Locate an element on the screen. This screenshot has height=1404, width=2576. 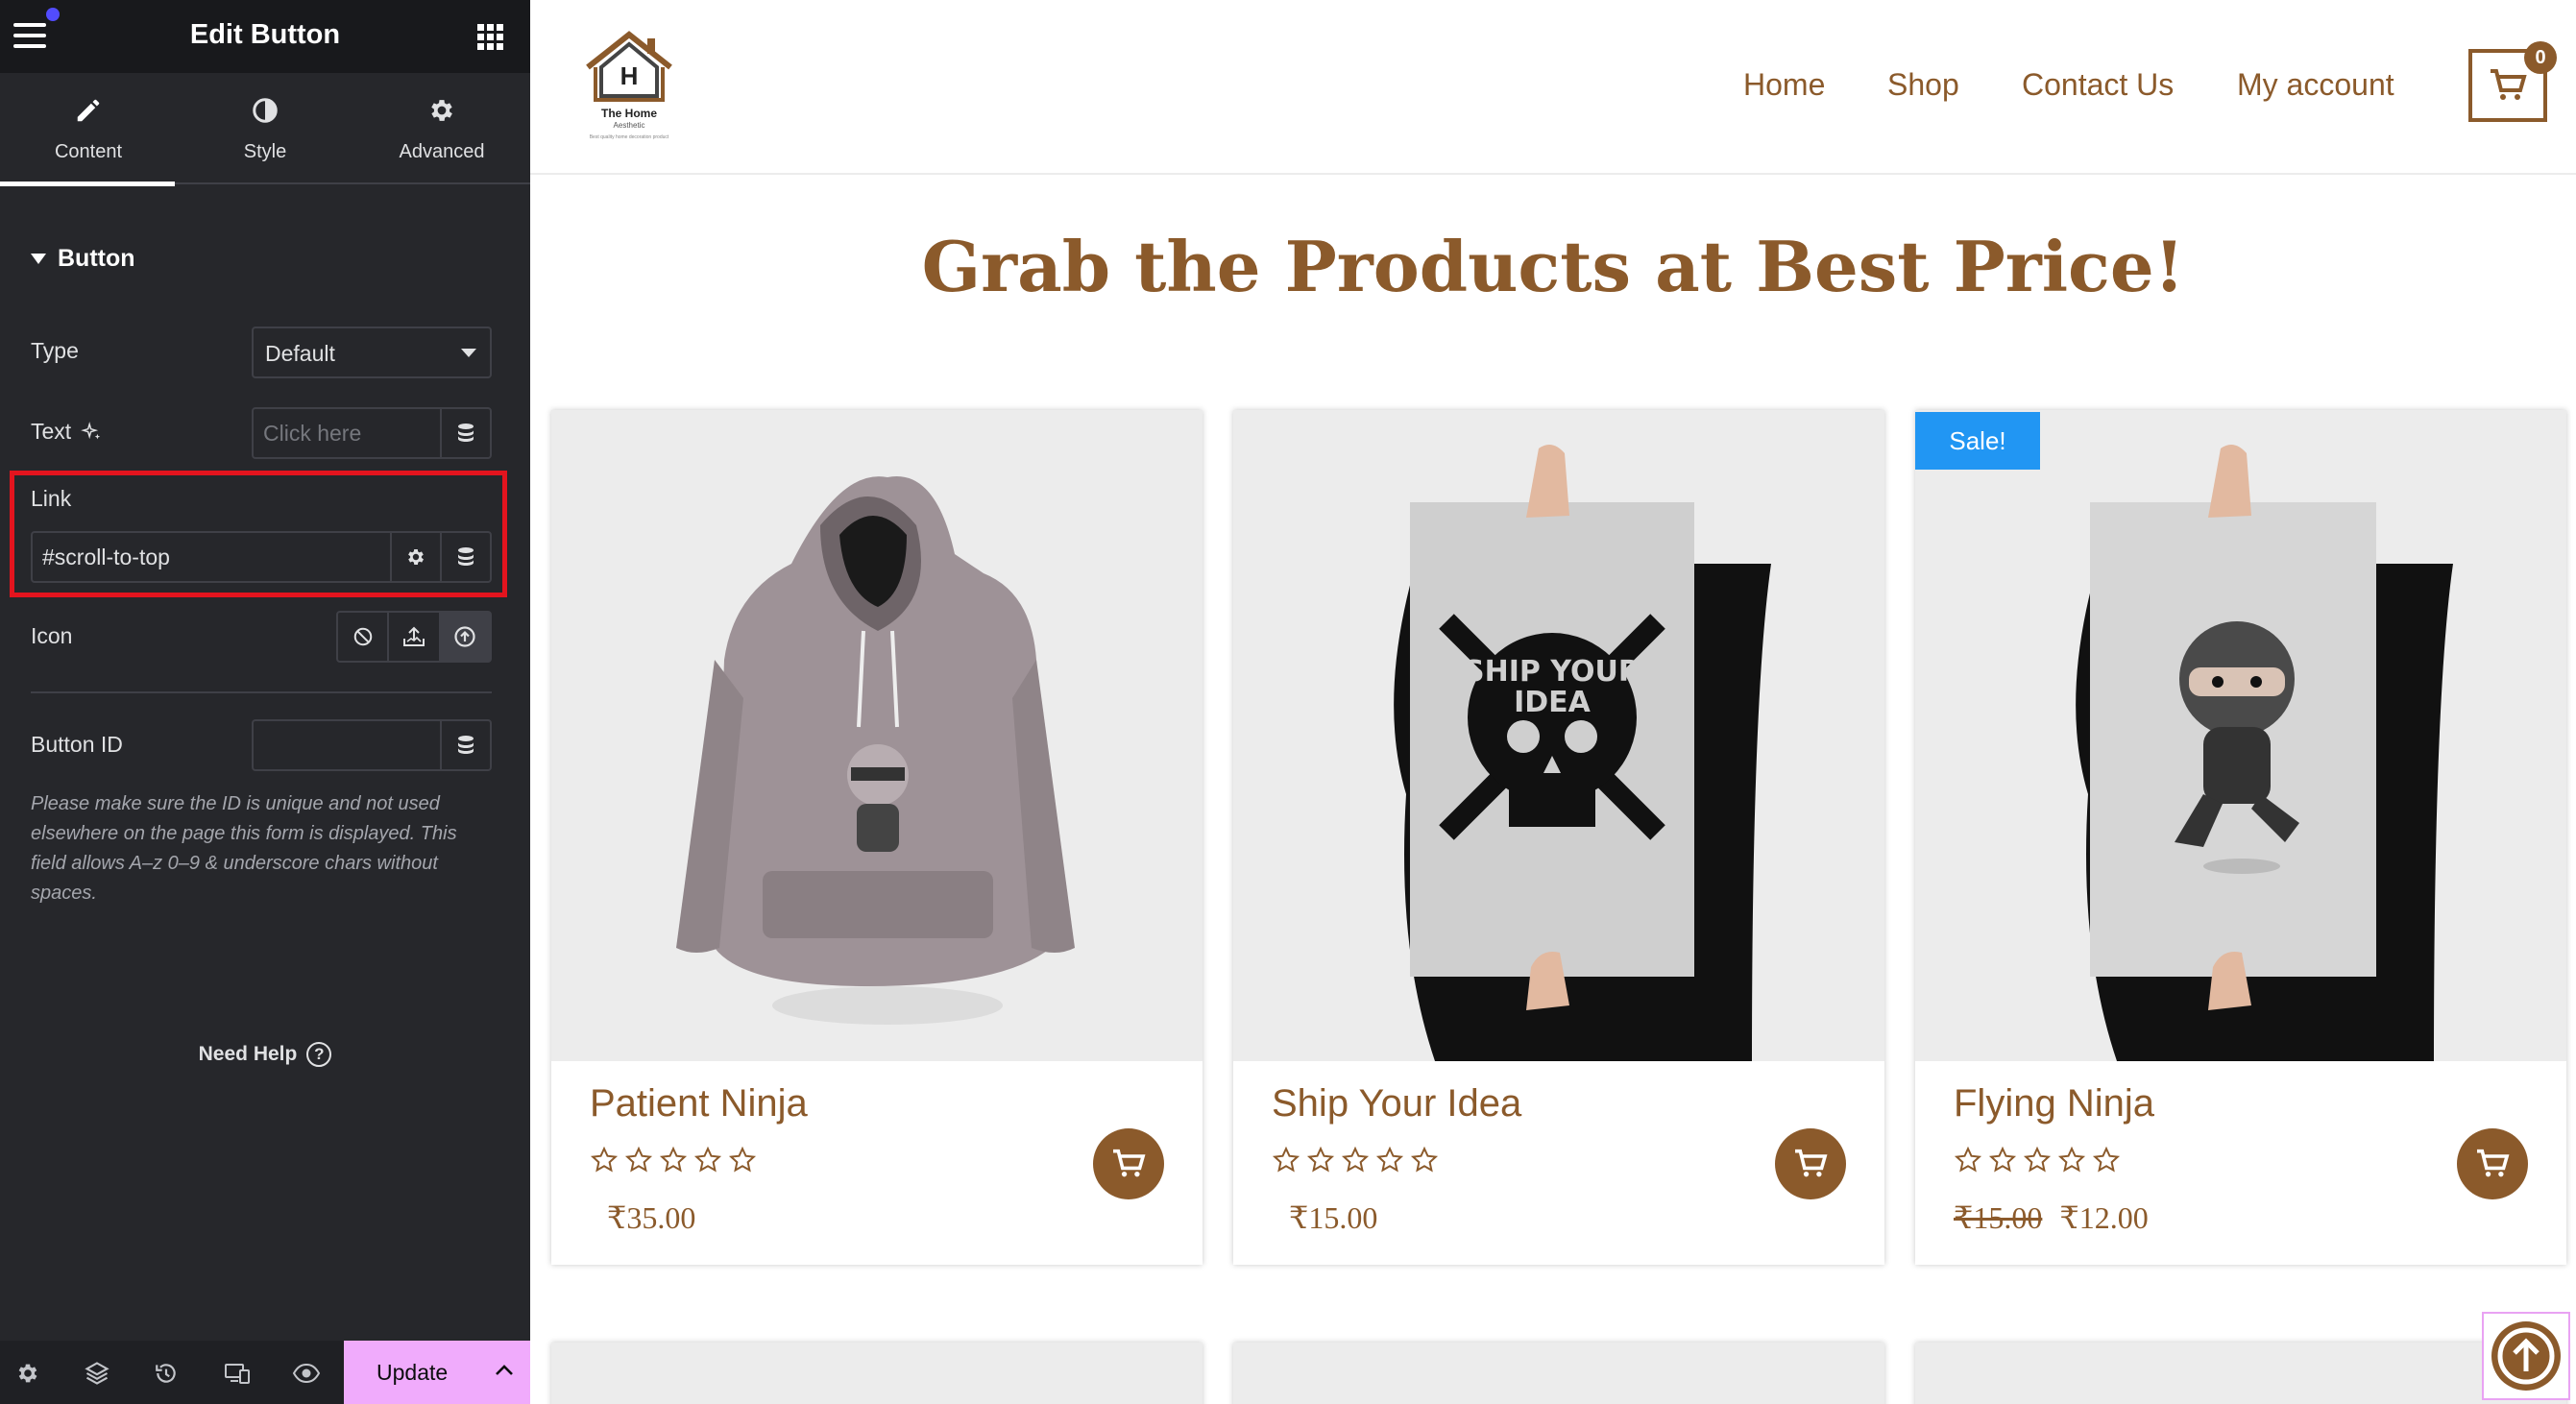
nav-shop: Shop is located at coordinates (1923, 85).